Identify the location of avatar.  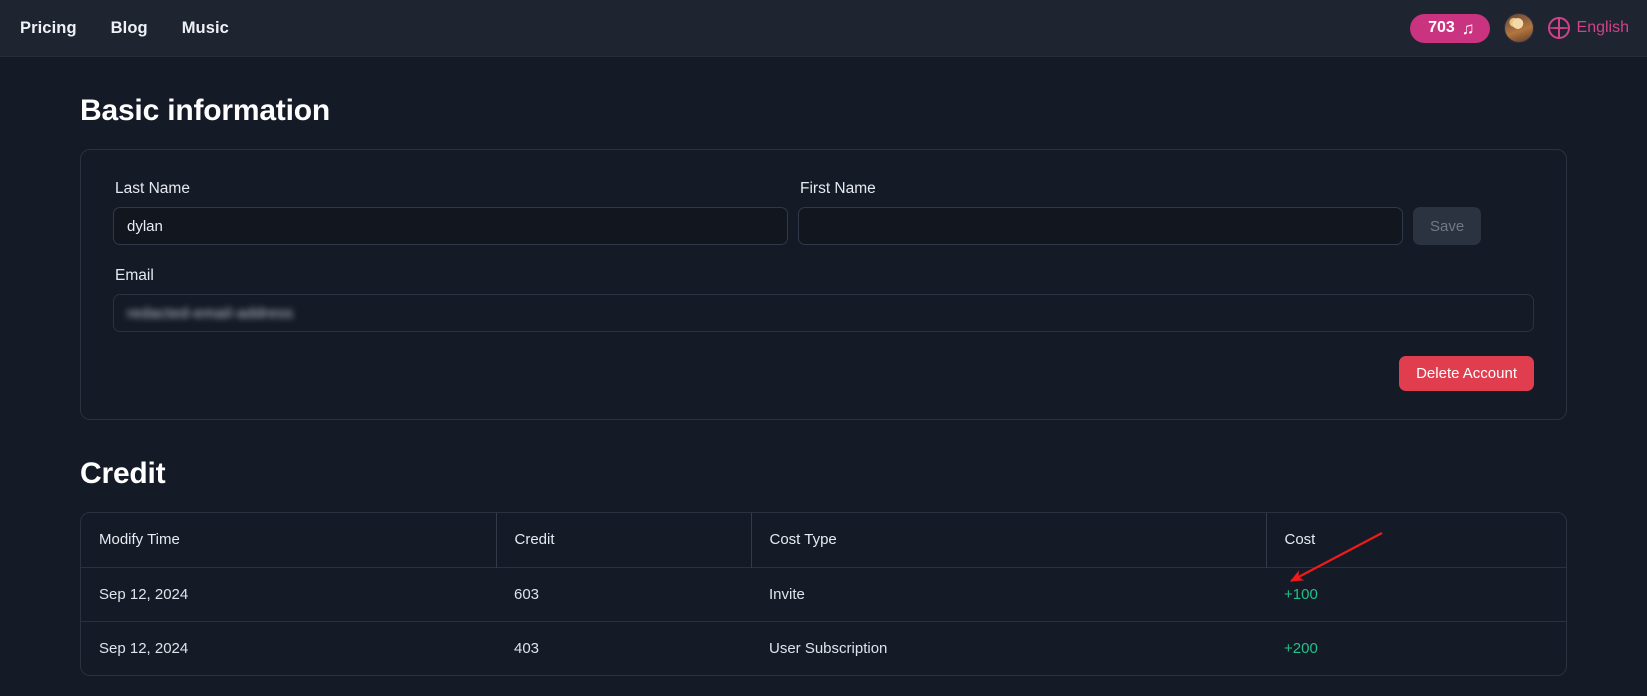
(1518, 28).